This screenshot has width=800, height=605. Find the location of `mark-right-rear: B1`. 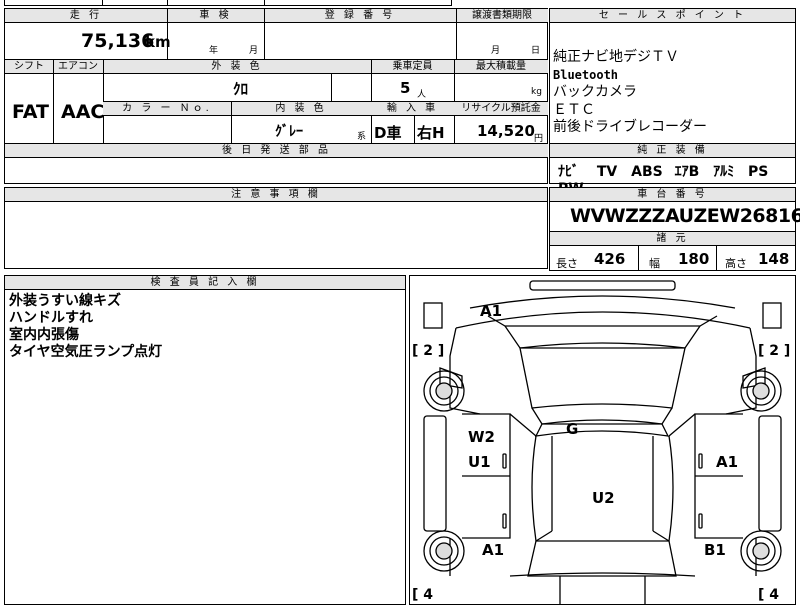

mark-right-rear: B1 is located at coordinates (715, 550).